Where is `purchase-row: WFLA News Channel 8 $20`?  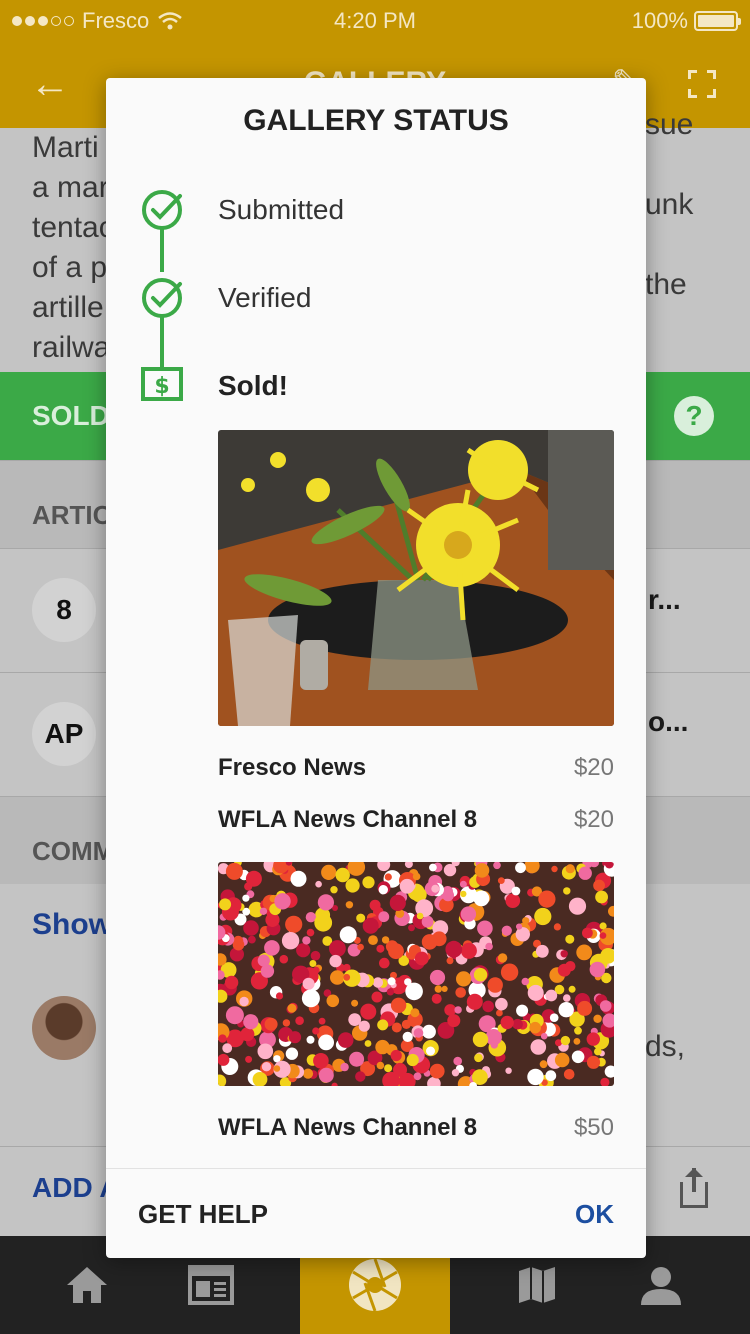 purchase-row: WFLA News Channel 8 $20 is located at coordinates (416, 820).